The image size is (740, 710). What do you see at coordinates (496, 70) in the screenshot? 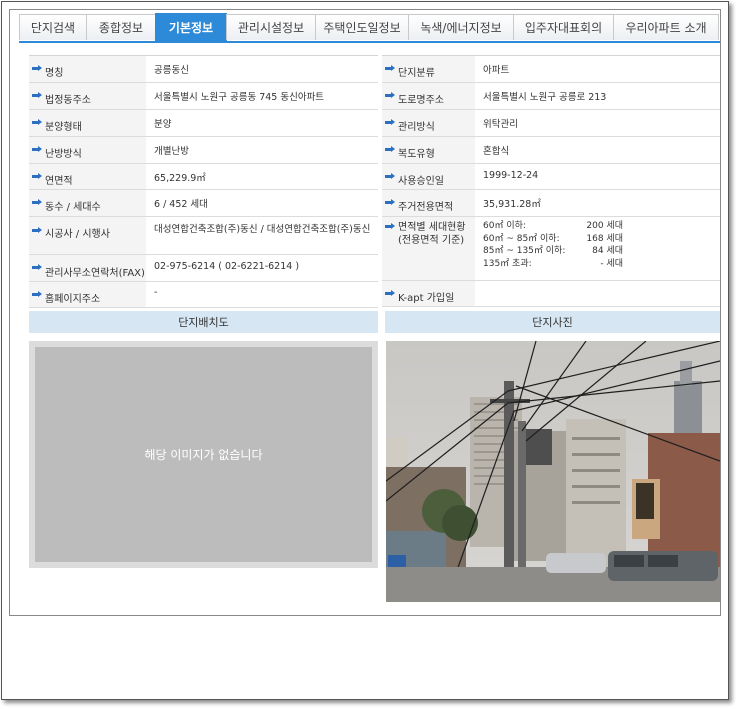
I see `info-value: 아파트` at bounding box center [496, 70].